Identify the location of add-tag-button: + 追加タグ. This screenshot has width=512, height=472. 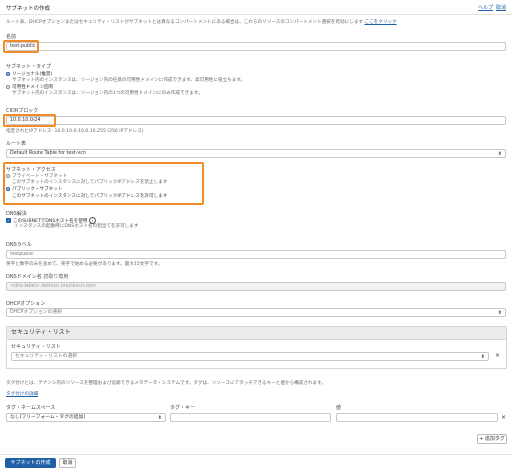
(492, 439).